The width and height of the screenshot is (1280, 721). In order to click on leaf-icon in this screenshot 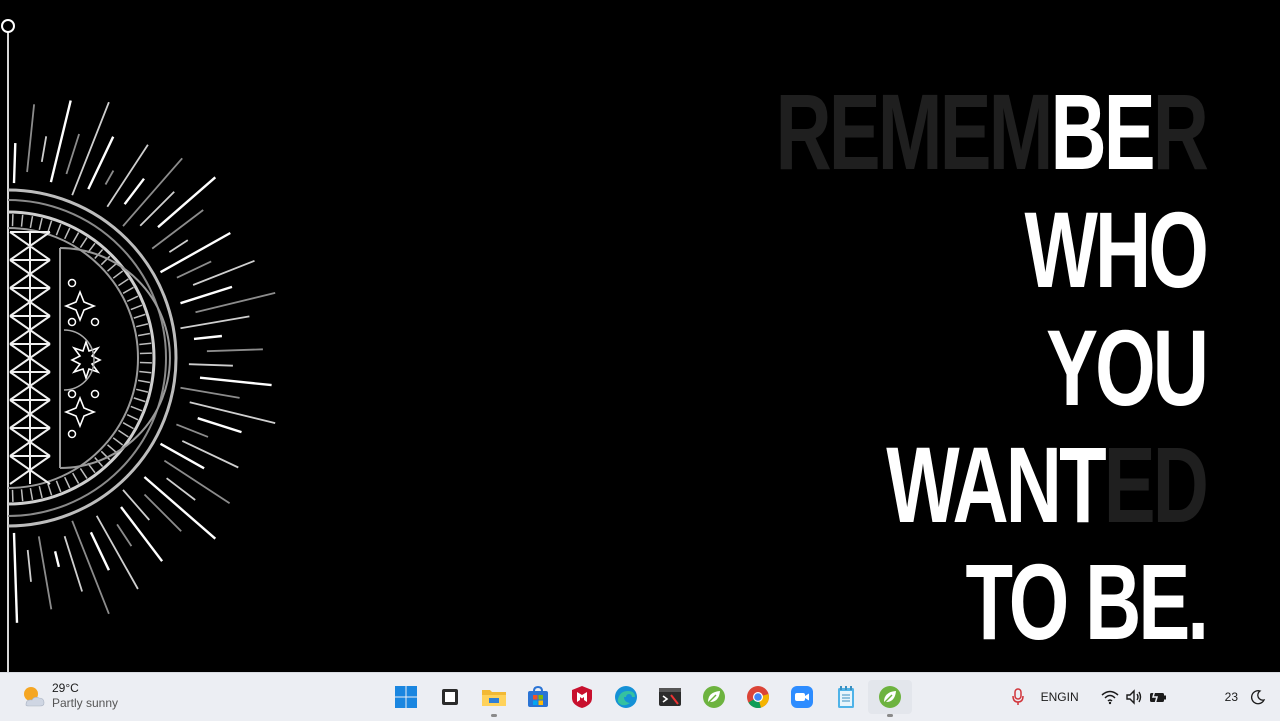, I will do `click(714, 697)`.